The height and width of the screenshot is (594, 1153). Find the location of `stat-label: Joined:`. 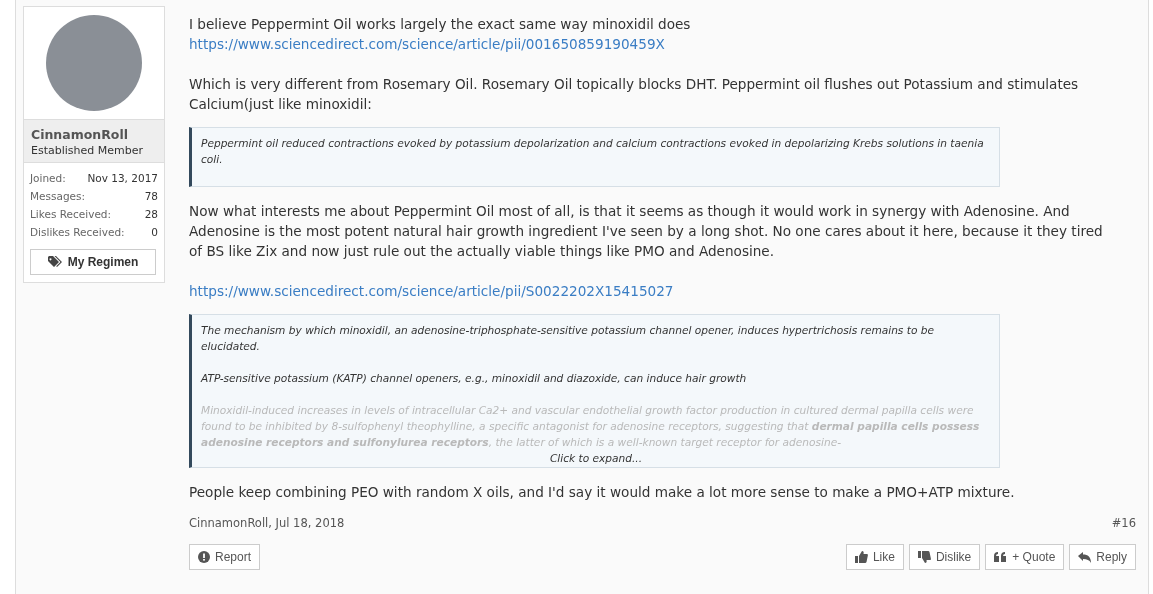

stat-label: Joined: is located at coordinates (48, 178).